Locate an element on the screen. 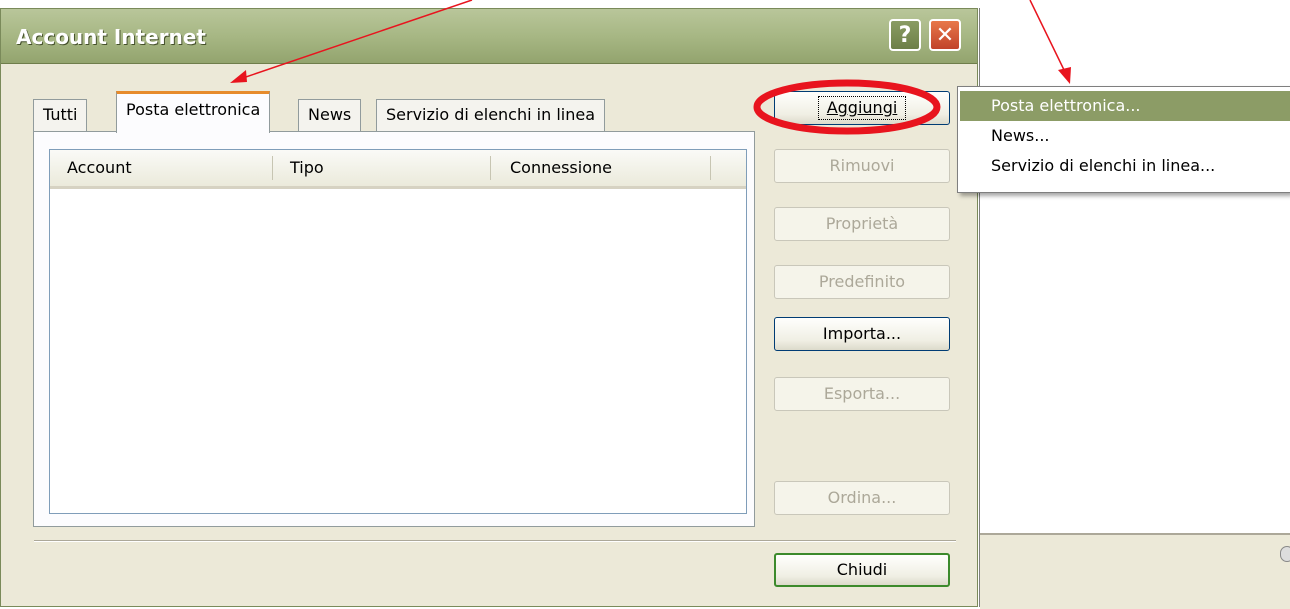 This screenshot has width=1290, height=609. dialog-divider is located at coordinates (495, 541).